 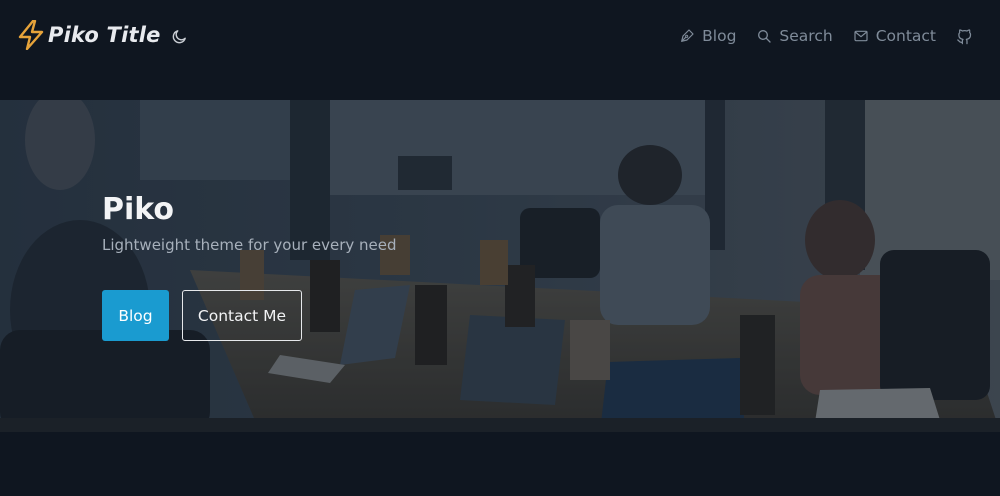 I want to click on nav-item-search: Search, so click(x=794, y=36).